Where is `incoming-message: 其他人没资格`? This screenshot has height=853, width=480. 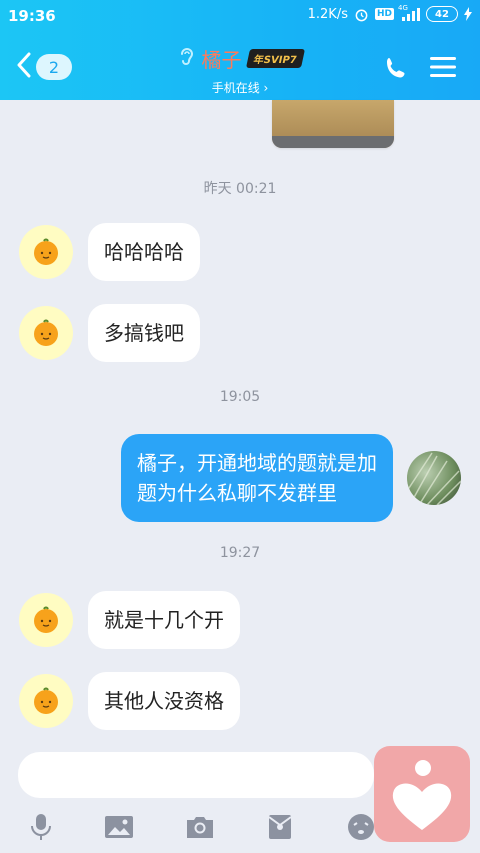 incoming-message: 其他人没资格 is located at coordinates (129, 701).